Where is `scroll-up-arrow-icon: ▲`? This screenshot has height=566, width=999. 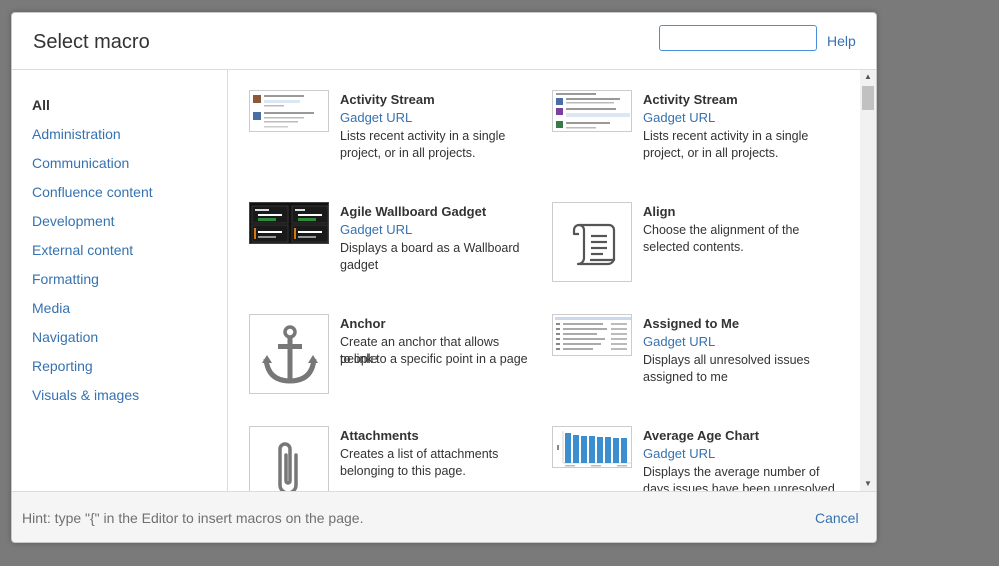
scroll-up-arrow-icon: ▲ is located at coordinates (868, 77).